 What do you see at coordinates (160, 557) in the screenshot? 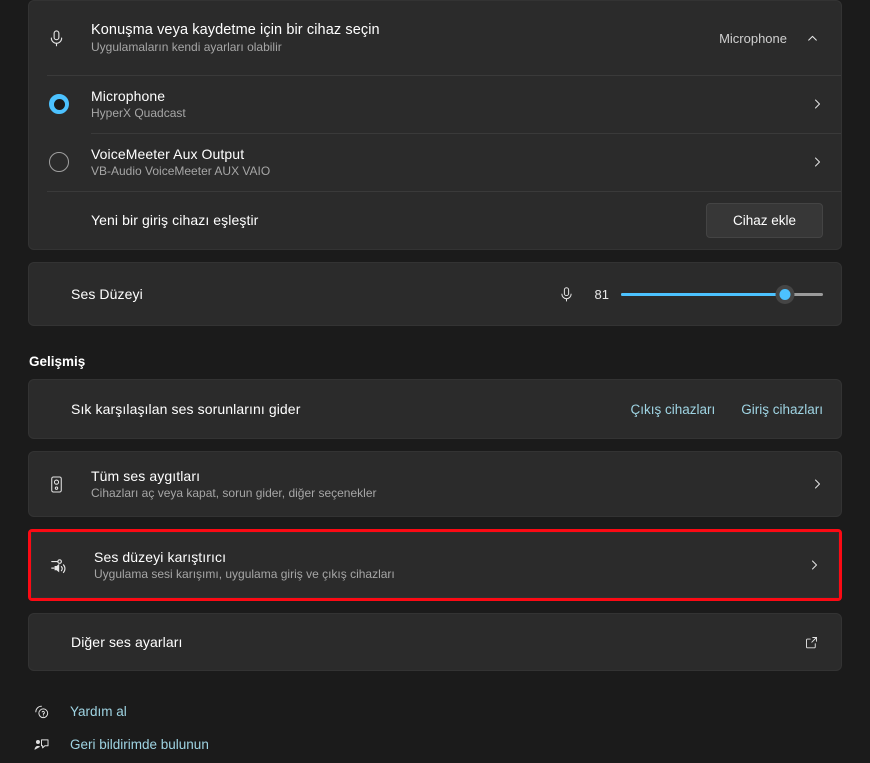
I see `volume-mixer-title: Ses düzeyi karıştırıcı` at bounding box center [160, 557].